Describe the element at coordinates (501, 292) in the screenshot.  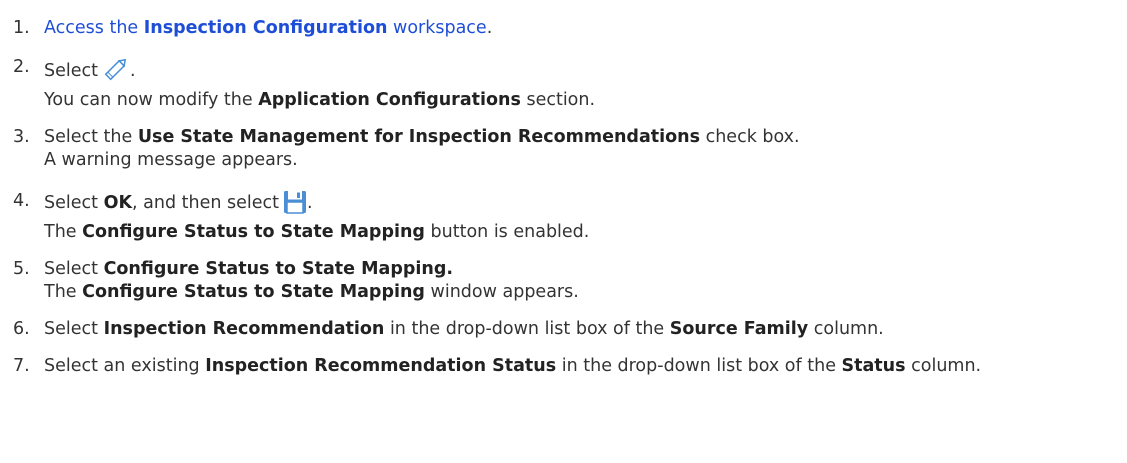
I see `step-text: window appears.` at that location.